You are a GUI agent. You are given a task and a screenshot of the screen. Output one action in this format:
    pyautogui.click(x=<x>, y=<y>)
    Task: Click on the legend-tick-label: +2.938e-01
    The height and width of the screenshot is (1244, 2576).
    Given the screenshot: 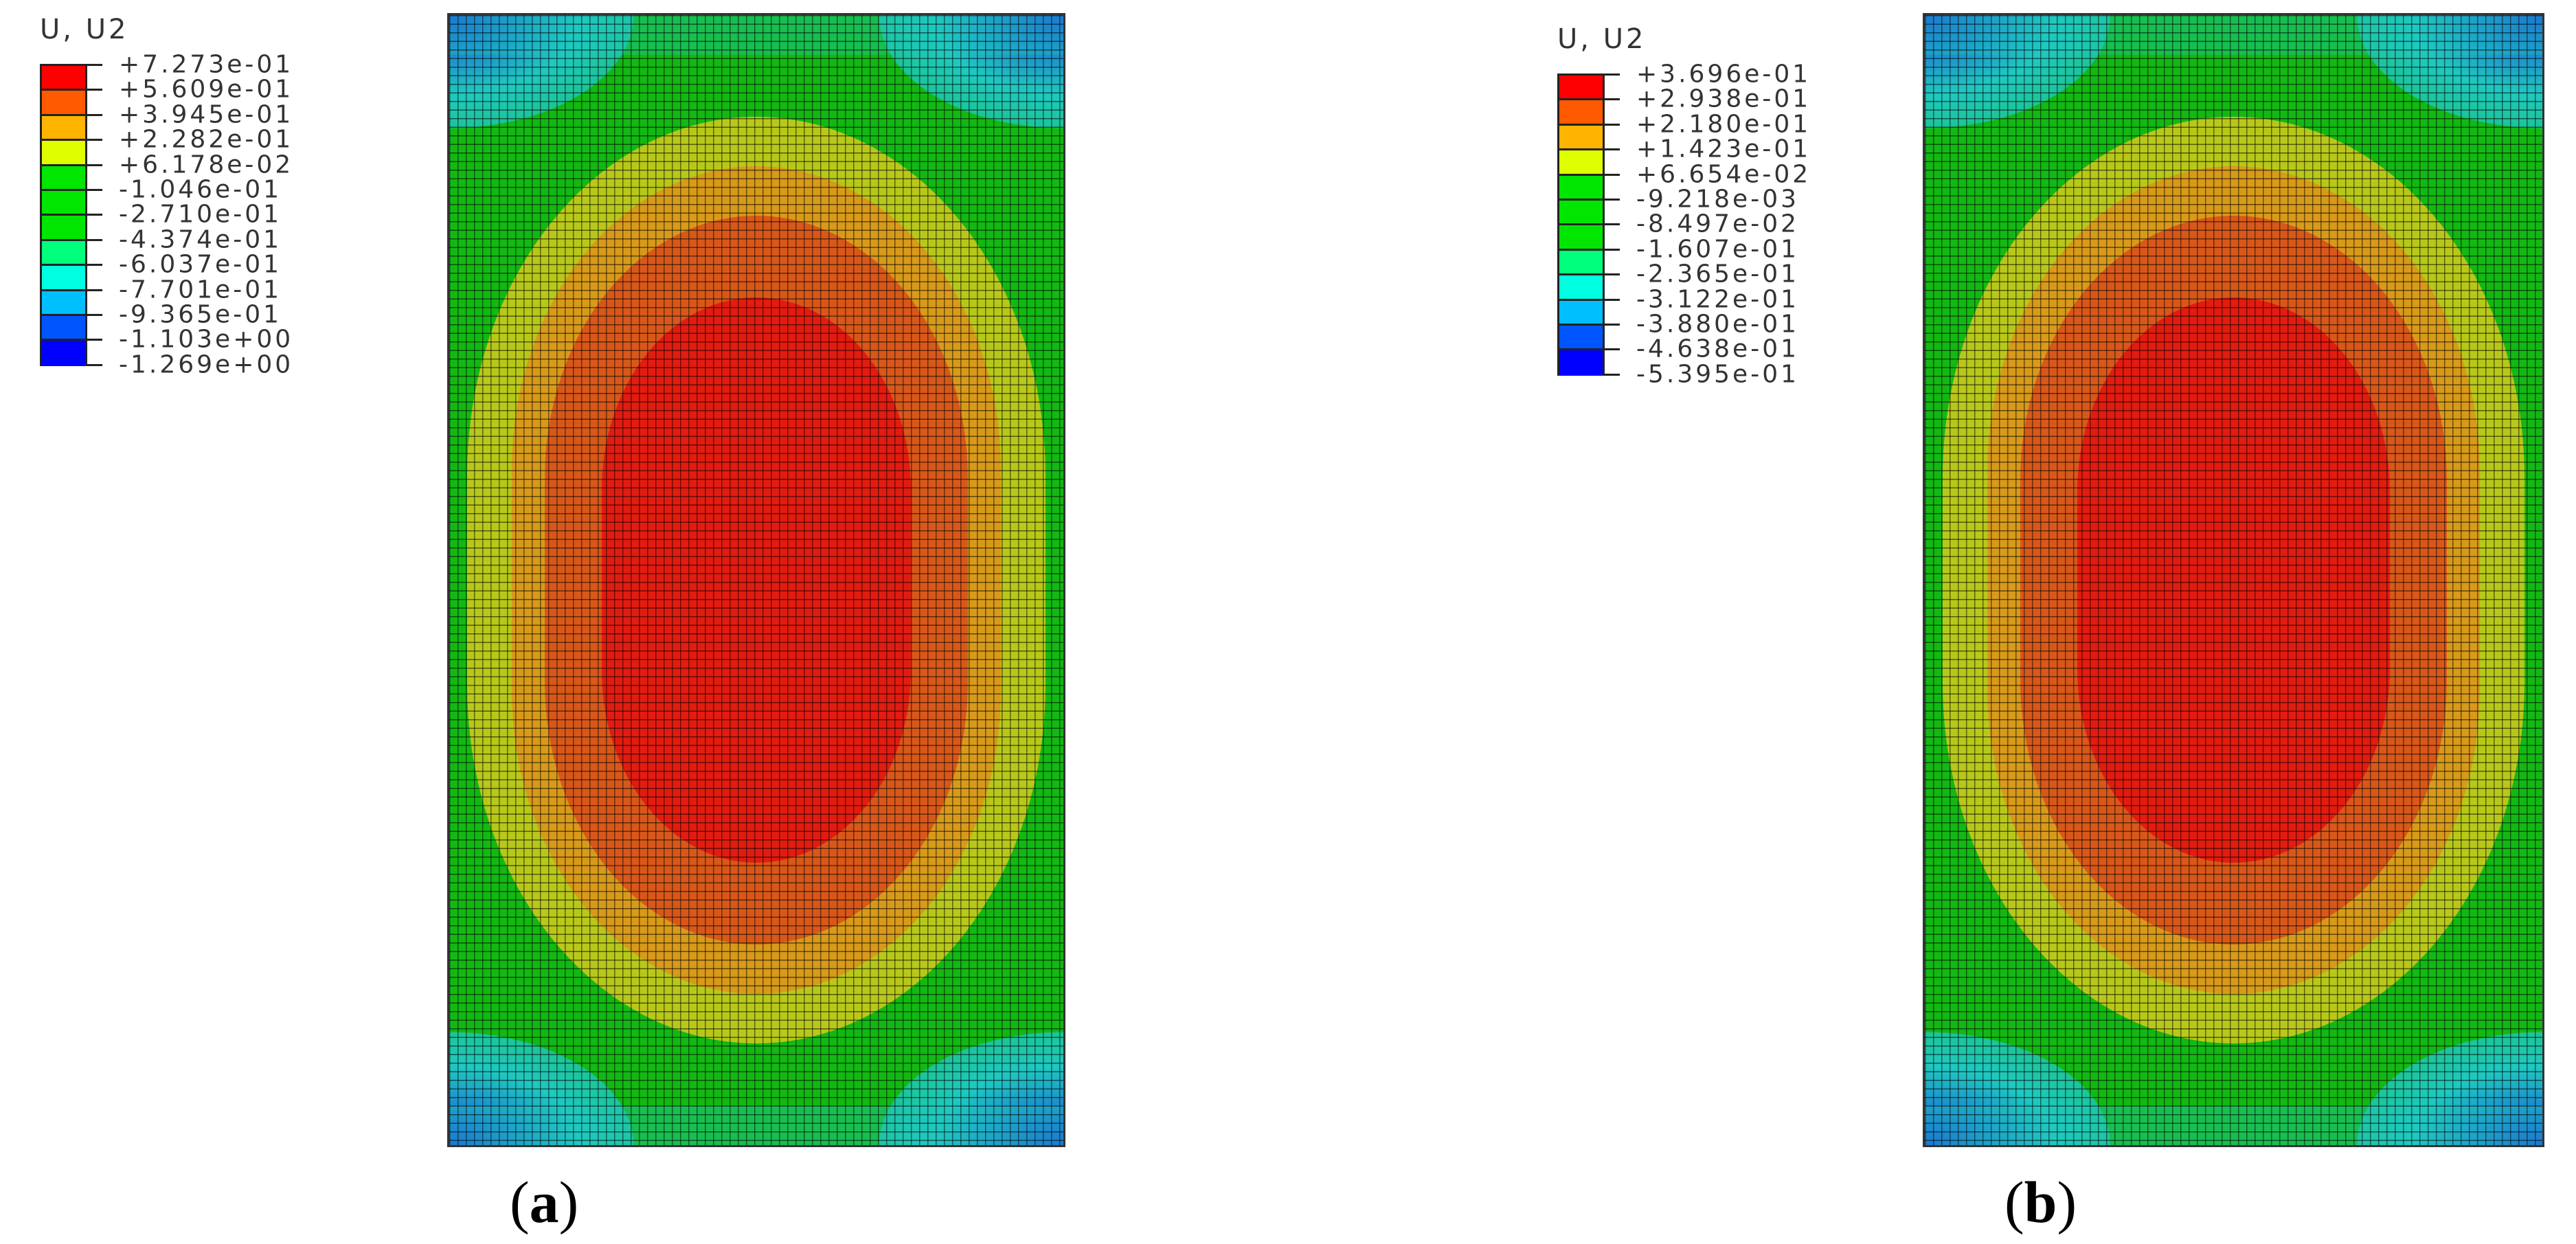 What is the action you would take?
    pyautogui.click(x=1723, y=98)
    